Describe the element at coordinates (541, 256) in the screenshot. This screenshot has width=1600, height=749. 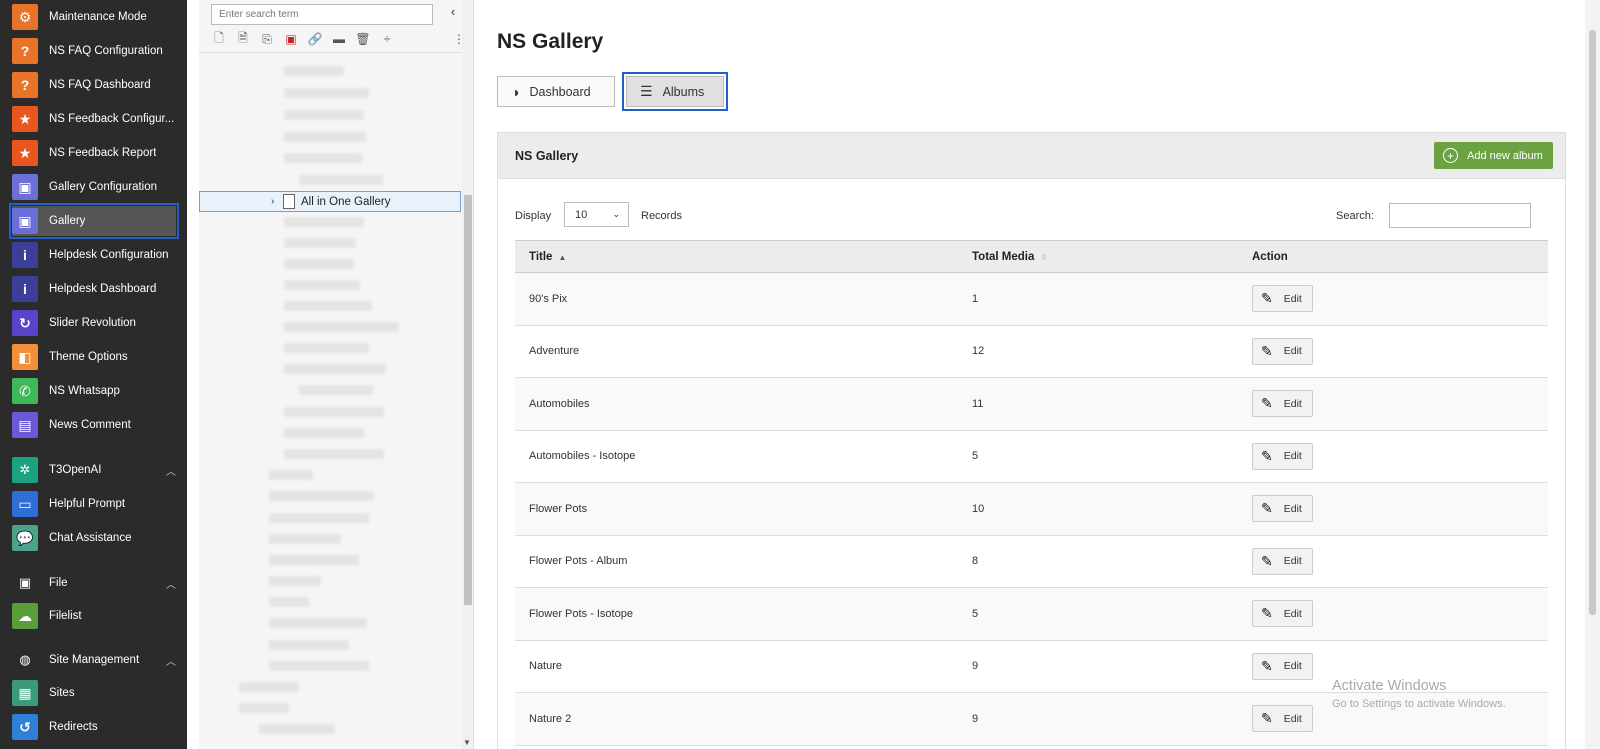
I see `column-label: Title` at that location.